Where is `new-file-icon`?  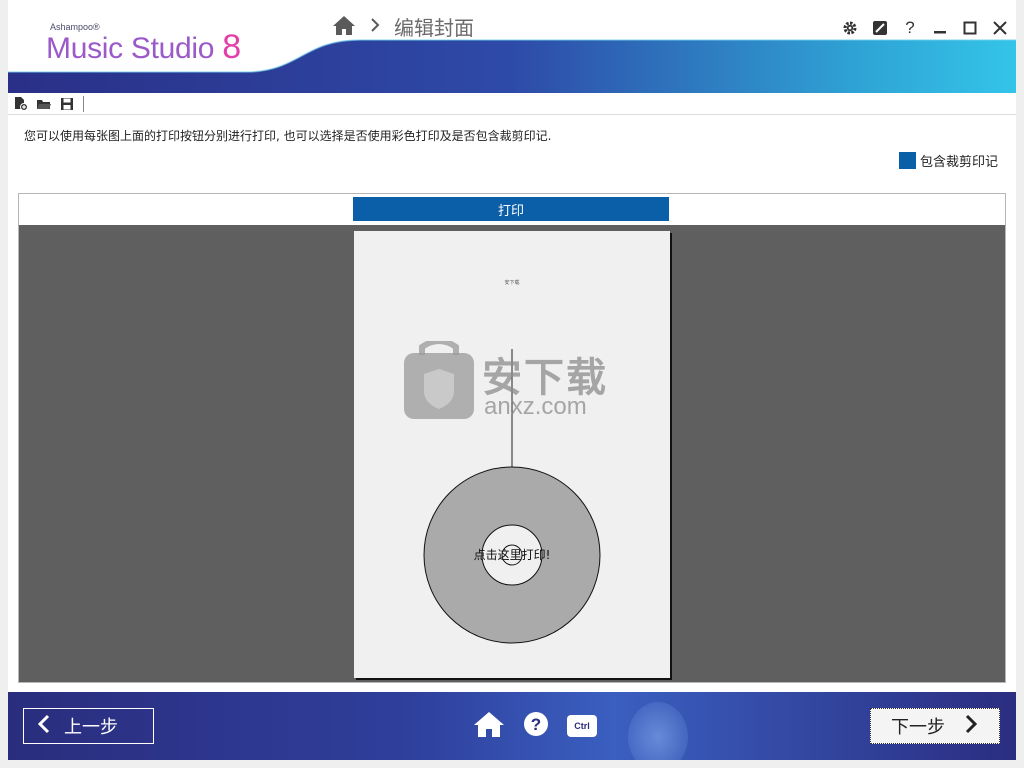 new-file-icon is located at coordinates (20, 103).